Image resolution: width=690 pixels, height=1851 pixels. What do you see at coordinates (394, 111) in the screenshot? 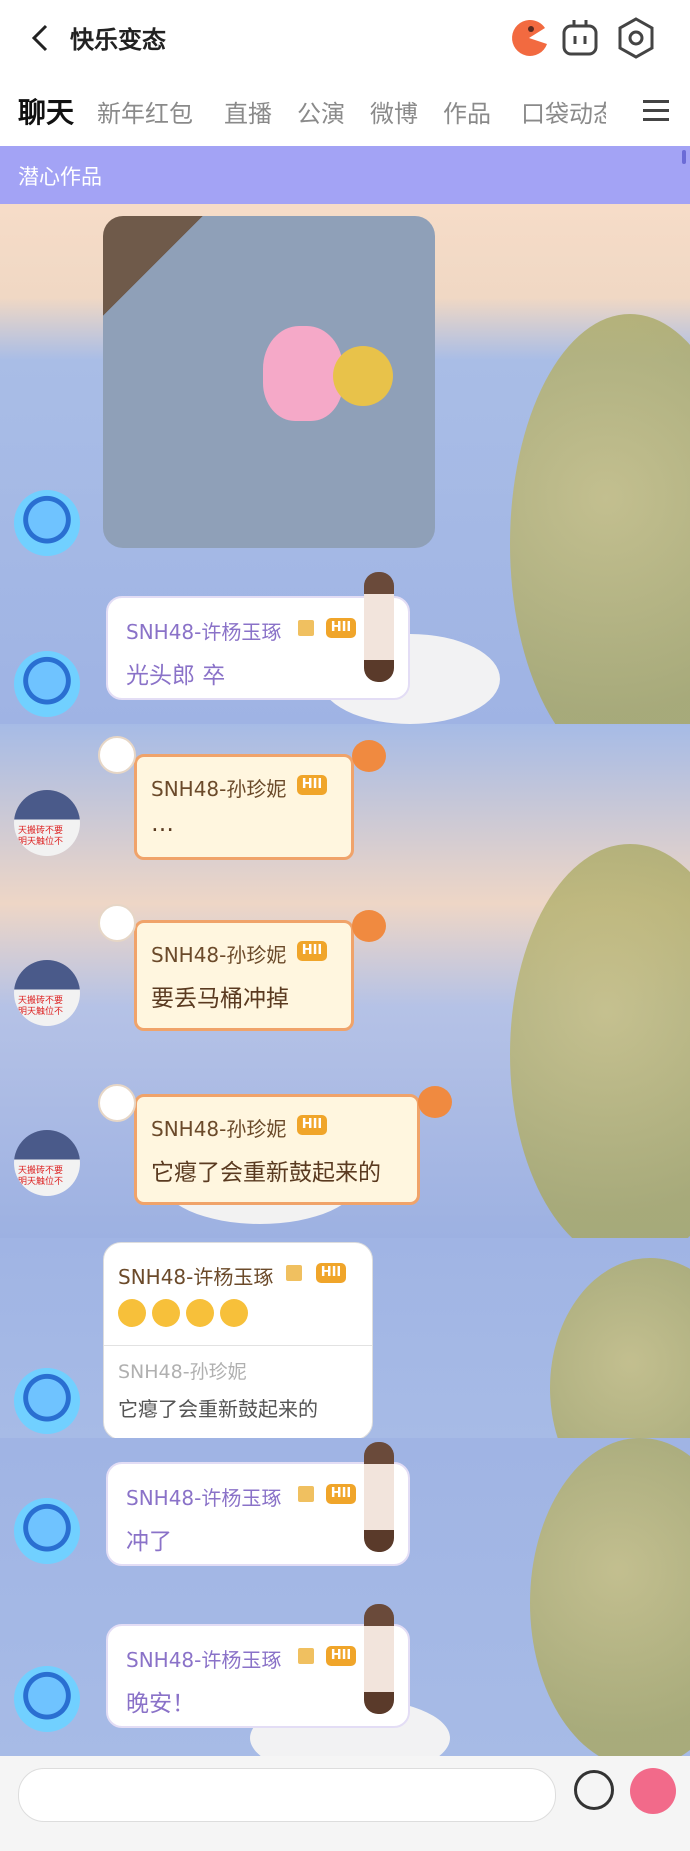
I see `tab-weibo: 微博` at bounding box center [394, 111].